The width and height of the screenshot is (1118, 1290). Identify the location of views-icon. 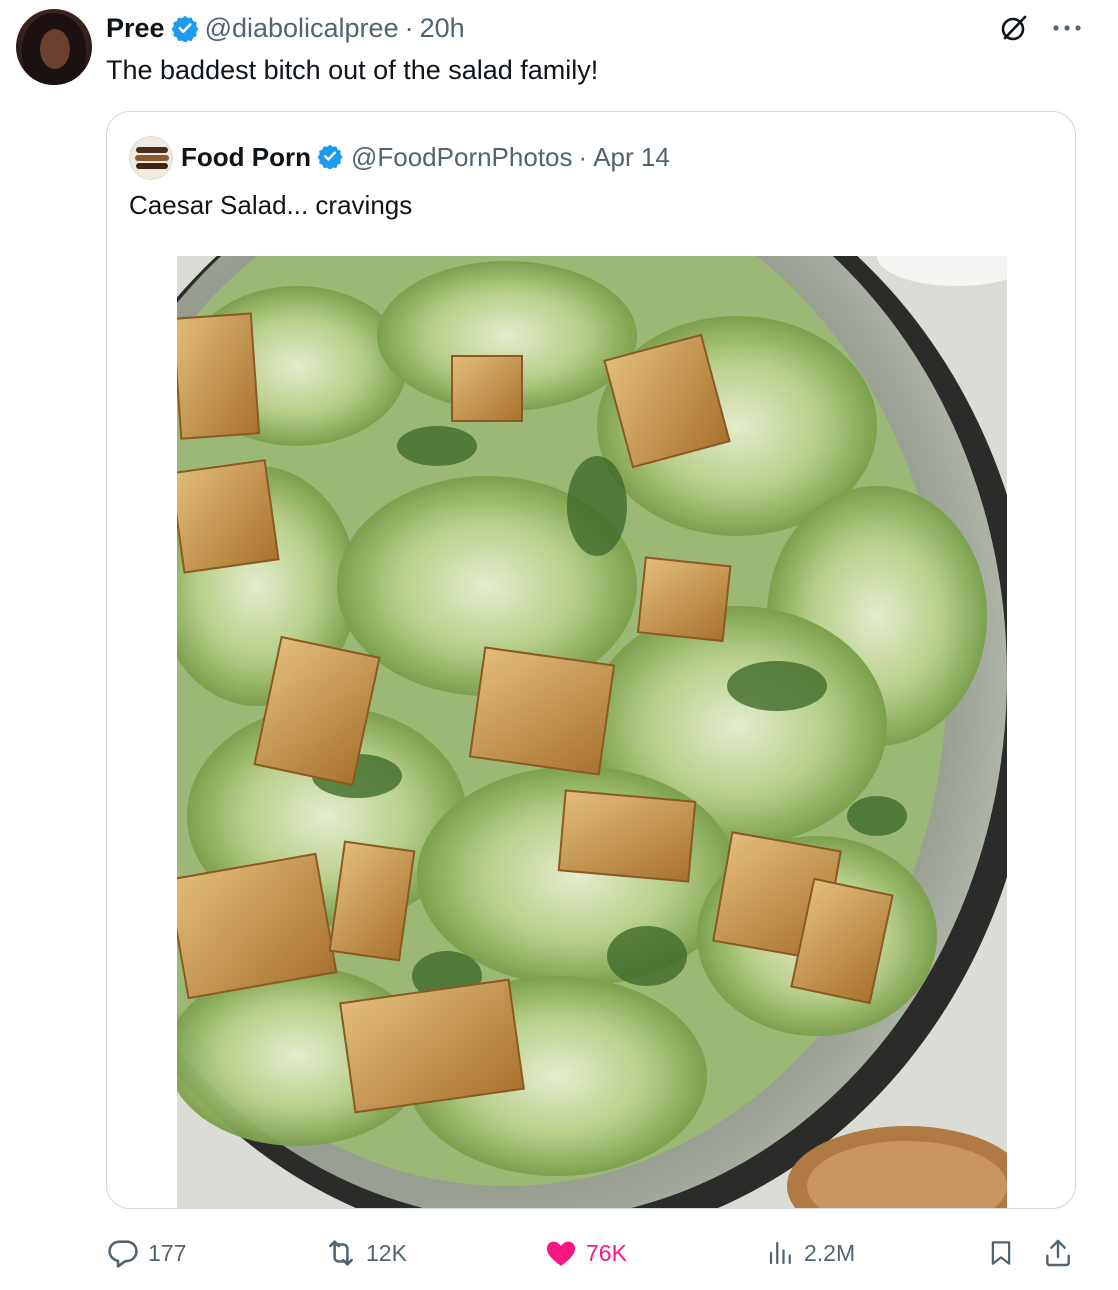
(781, 1253).